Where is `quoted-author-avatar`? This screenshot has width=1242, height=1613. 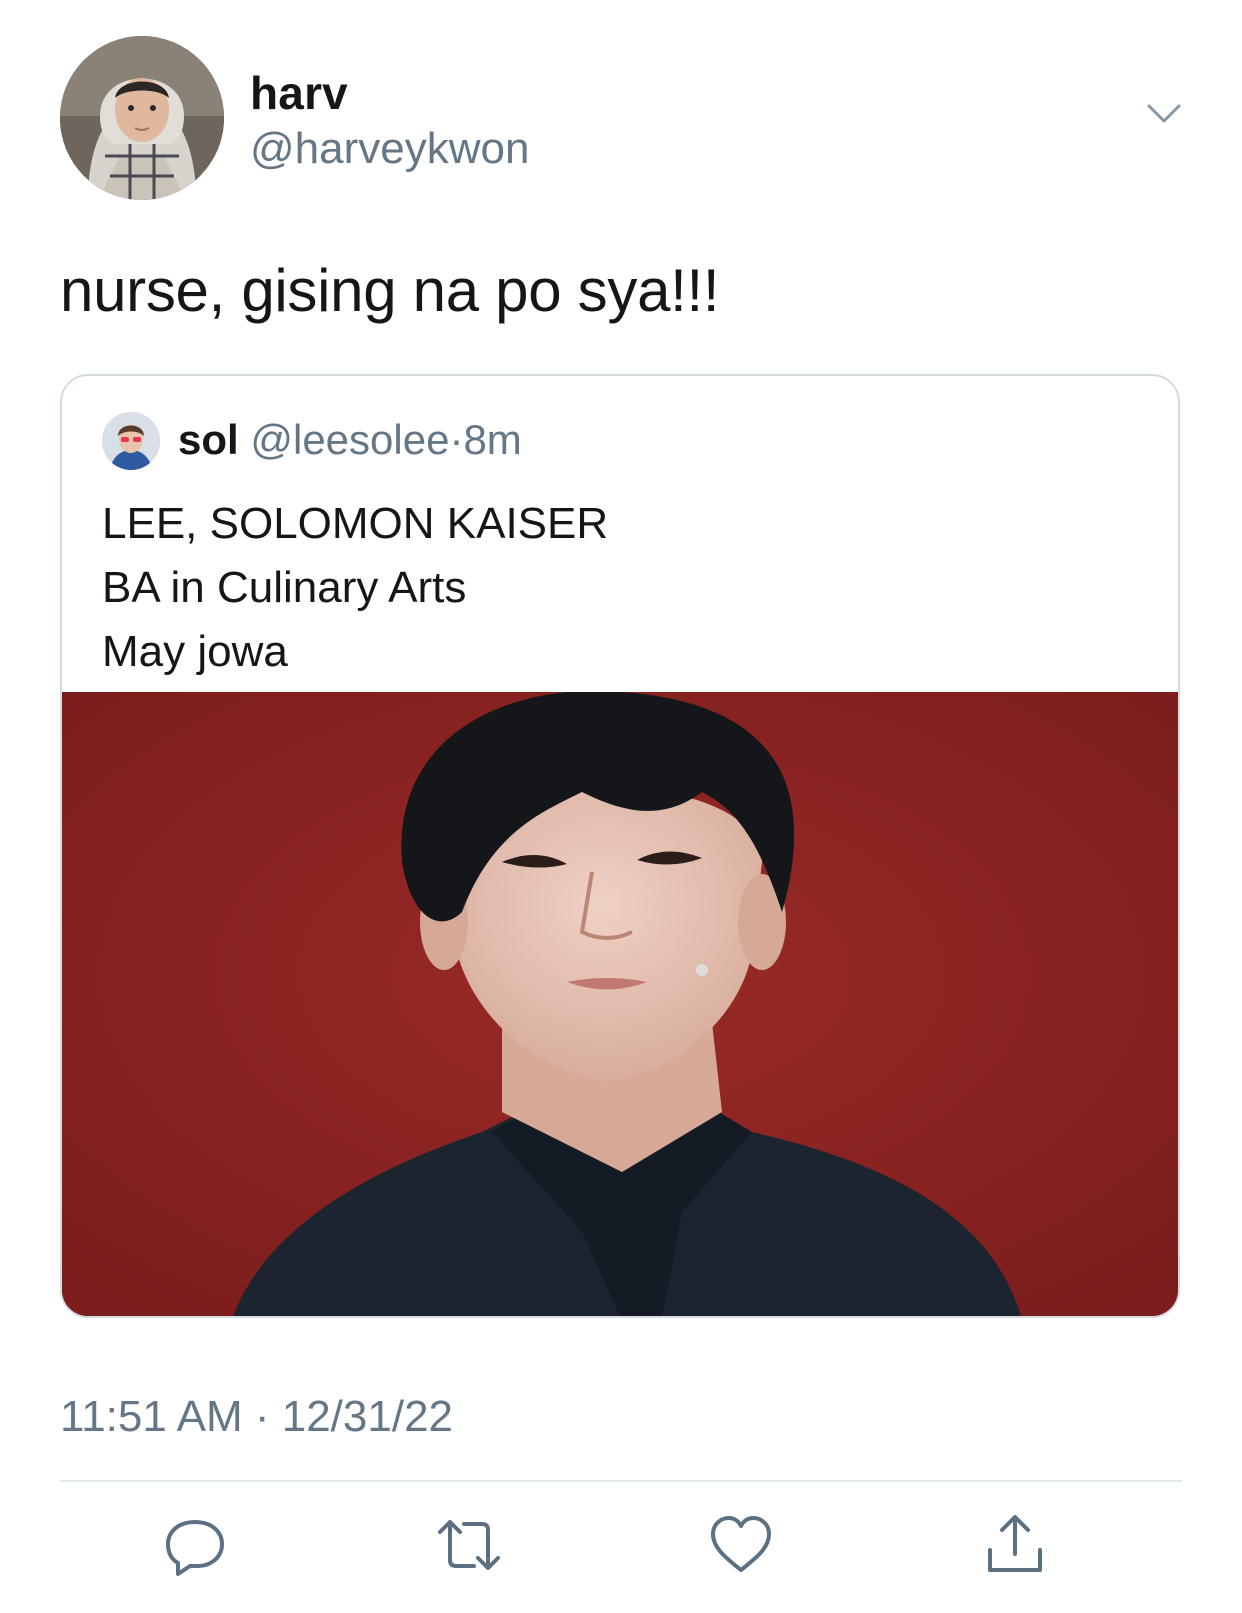
quoted-author-avatar is located at coordinates (131, 441).